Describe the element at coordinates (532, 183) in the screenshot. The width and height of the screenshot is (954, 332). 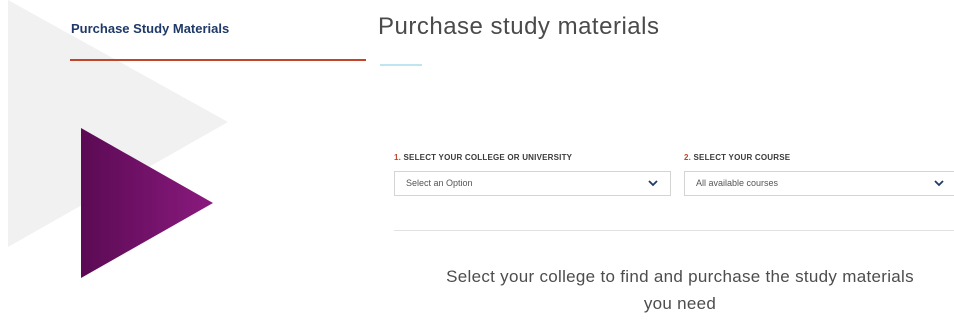
I see `college-select: Select an Option` at that location.